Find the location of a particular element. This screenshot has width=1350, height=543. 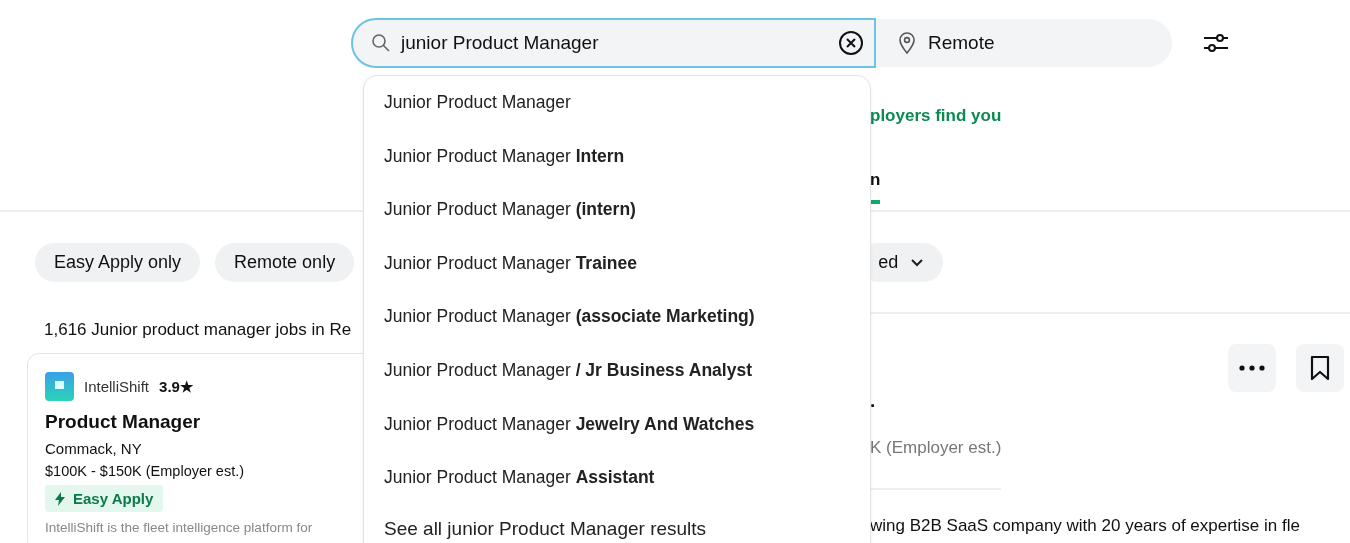

suggestion-item: Junior Product Manager (associate Marketing) is located at coordinates (617, 326).